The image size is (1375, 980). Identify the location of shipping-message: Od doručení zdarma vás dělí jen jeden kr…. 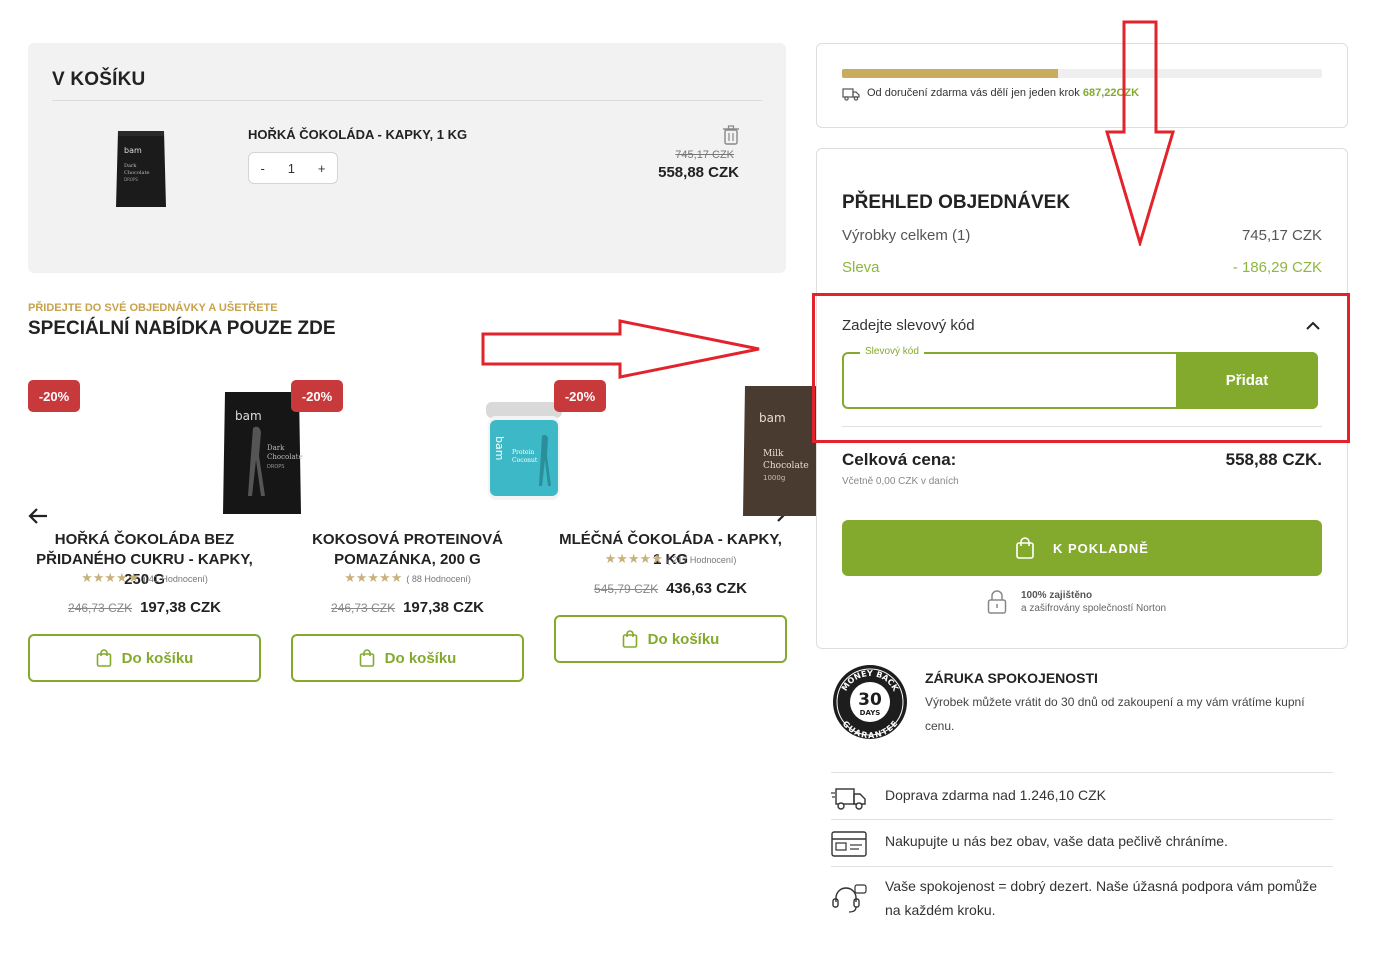
(1003, 93).